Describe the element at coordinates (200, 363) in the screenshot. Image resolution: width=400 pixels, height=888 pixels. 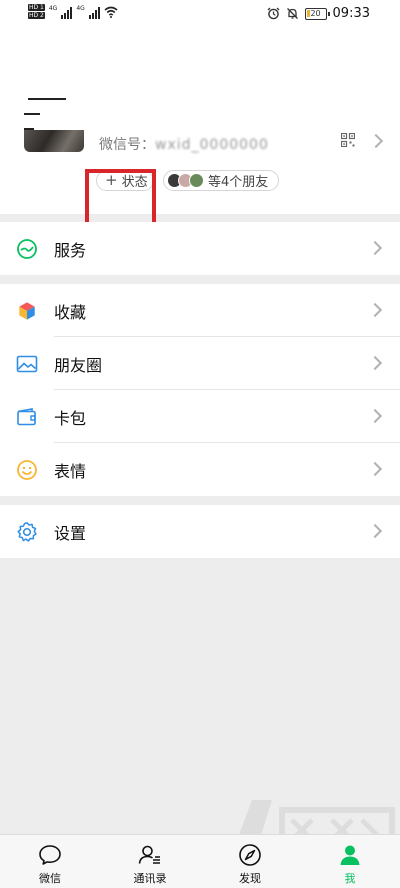
I see `menu-item-moments: 朋友圈` at that location.